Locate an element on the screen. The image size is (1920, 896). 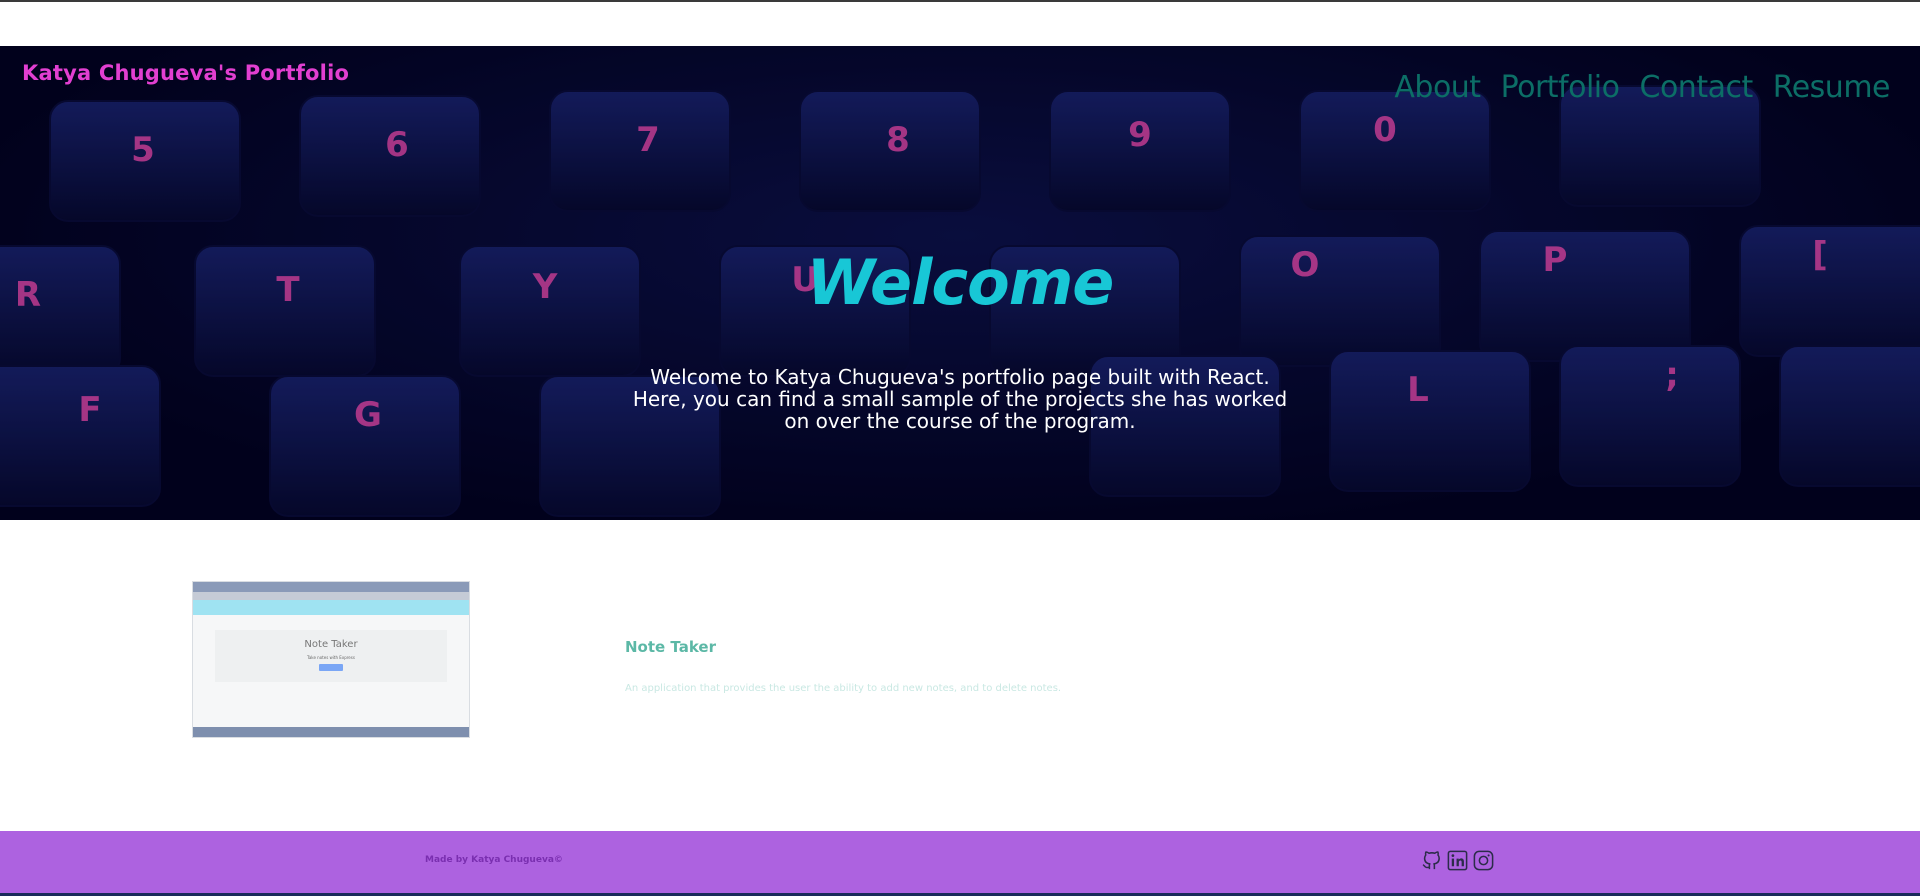
nav-contact: Contact is located at coordinates (1697, 87).